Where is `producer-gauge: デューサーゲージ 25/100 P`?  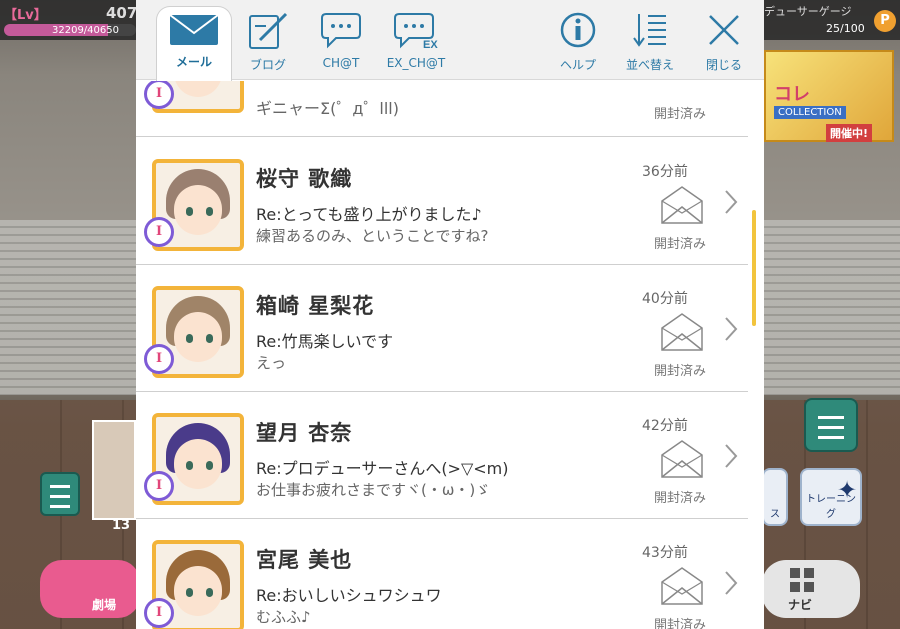
producer-gauge: デューサーゲージ 25/100 P is located at coordinates (832, 20).